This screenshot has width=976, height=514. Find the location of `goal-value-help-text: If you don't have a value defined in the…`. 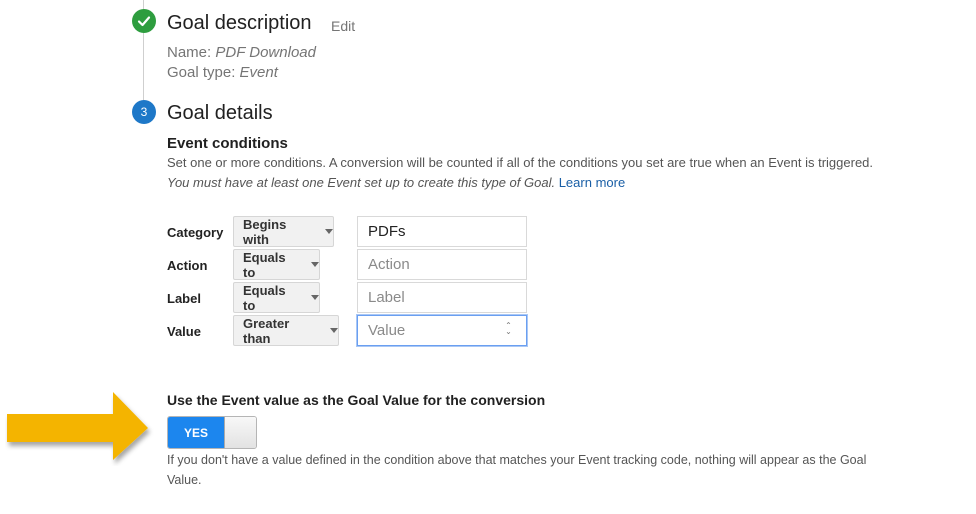

goal-value-help-text: If you don't have a value defined in the… is located at coordinates (517, 470).